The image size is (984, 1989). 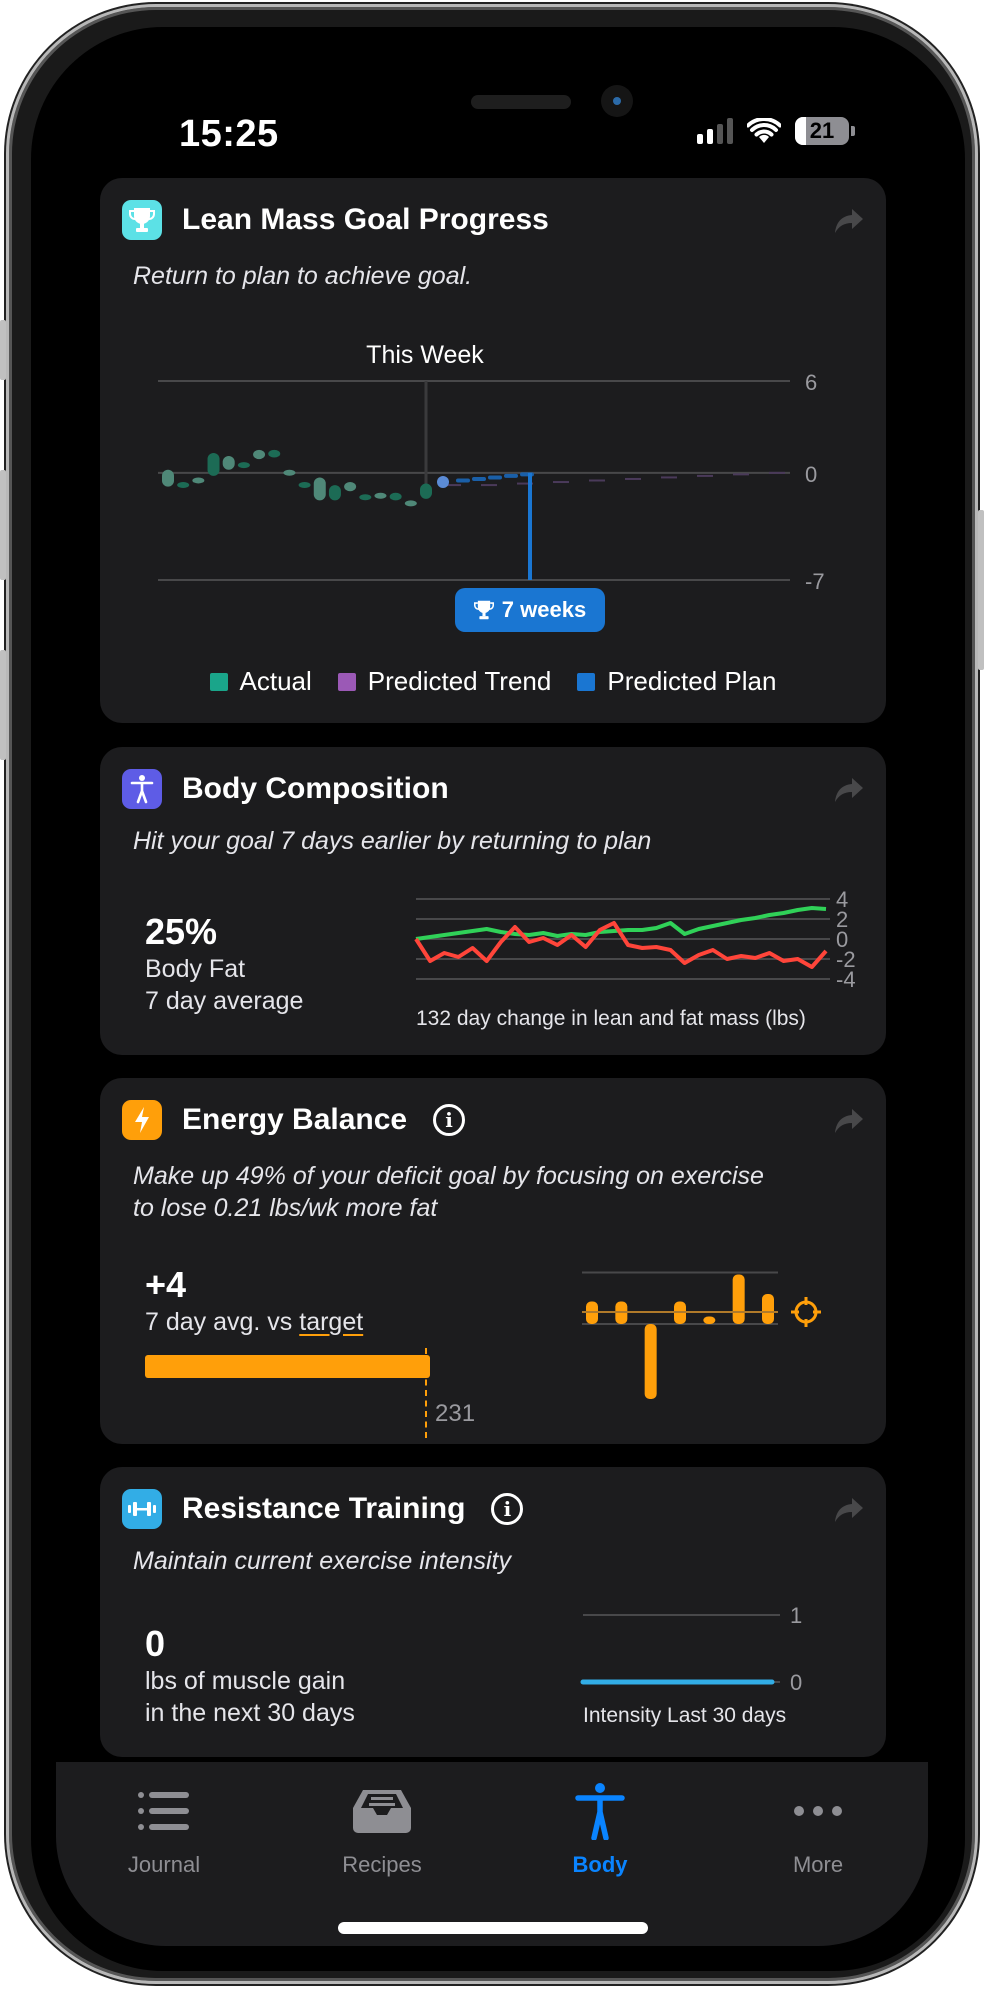 What do you see at coordinates (811, 382) in the screenshot?
I see `y-tick-label: 6` at bounding box center [811, 382].